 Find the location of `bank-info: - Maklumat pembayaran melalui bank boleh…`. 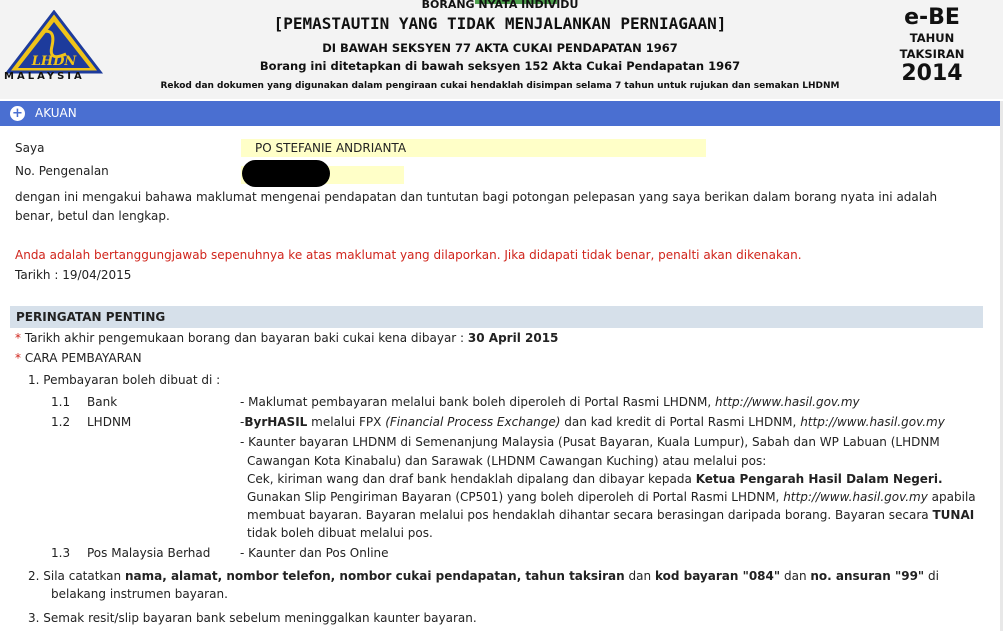

bank-info: - Maklumat pembayaran melalui bank boleh… is located at coordinates (476, 402).